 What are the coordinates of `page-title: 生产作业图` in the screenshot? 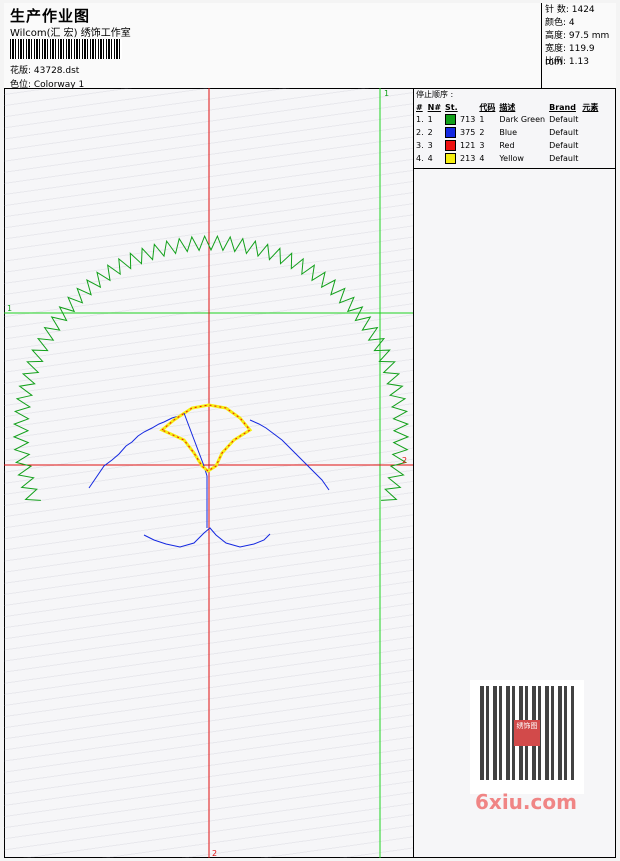 It's located at (50, 16).